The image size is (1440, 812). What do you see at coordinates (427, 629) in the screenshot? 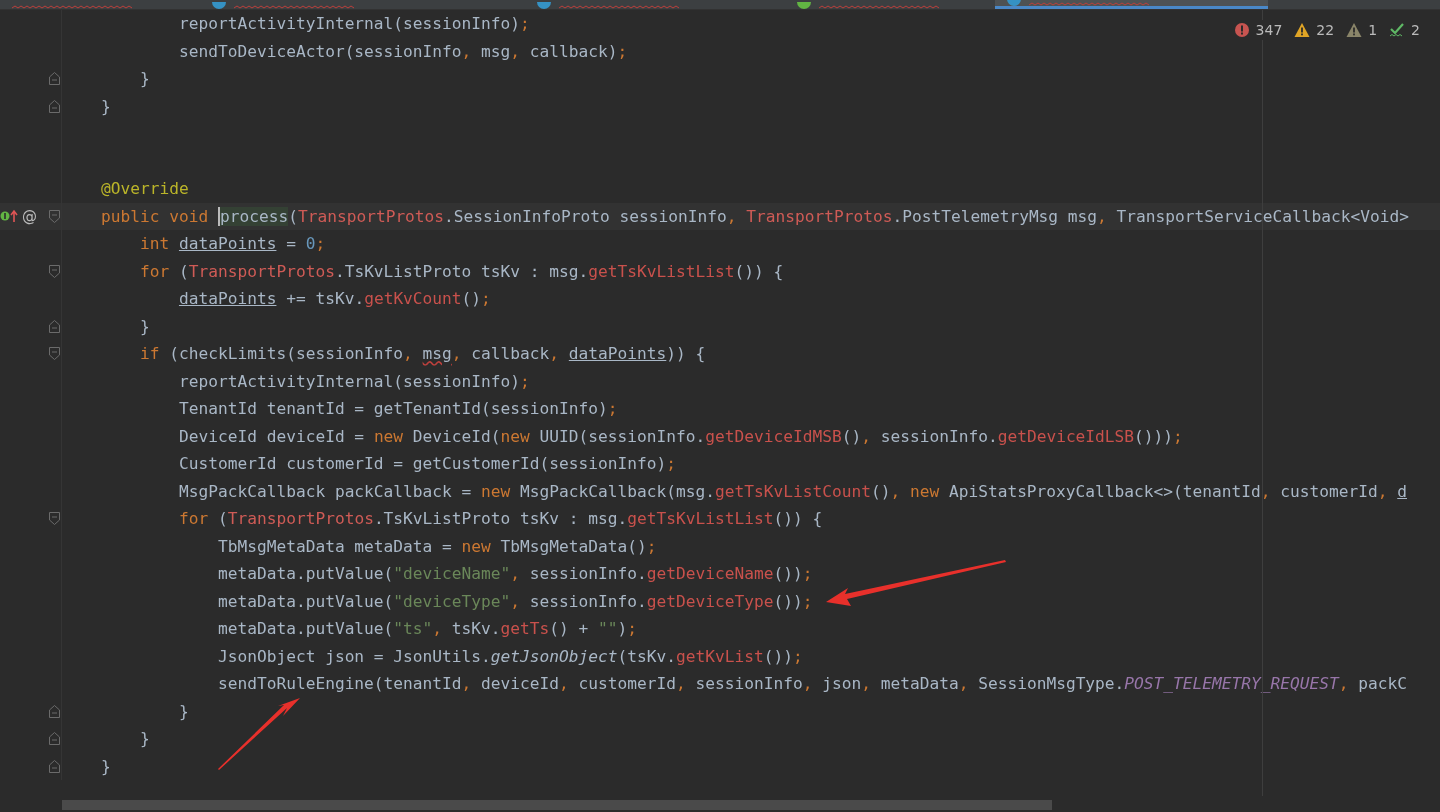
I see `code-line: metaData.putValue("ts", tsKv.getTs() + "");` at bounding box center [427, 629].